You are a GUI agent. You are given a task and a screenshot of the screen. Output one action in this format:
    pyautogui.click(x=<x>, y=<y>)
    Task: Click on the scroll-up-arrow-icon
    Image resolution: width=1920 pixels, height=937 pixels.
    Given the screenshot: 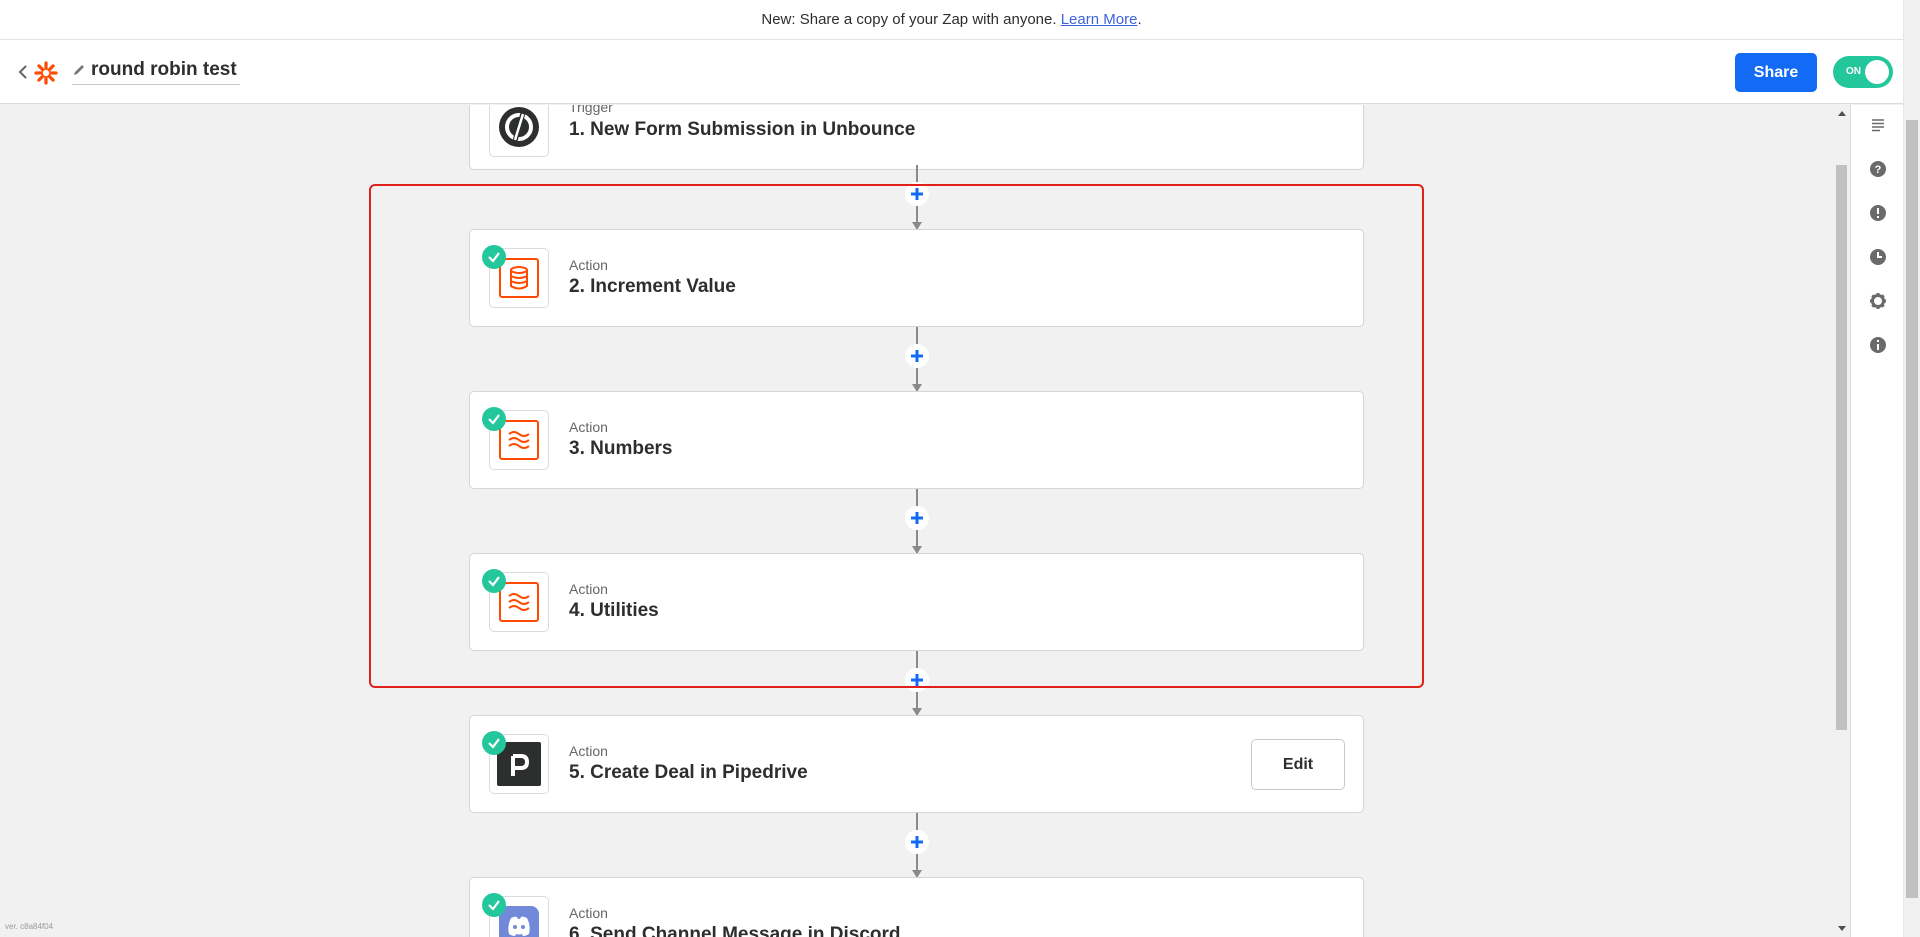 What is the action you would take?
    pyautogui.click(x=1842, y=113)
    